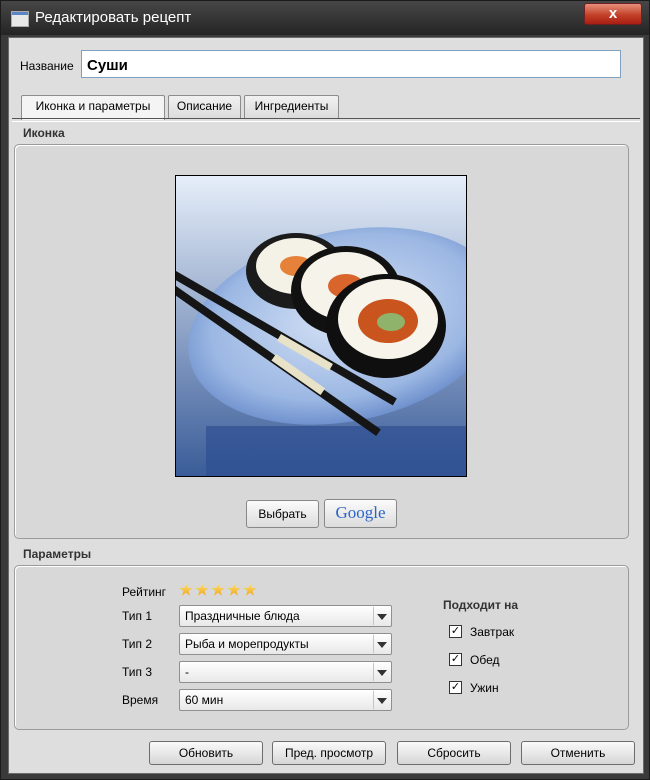  I want to click on type2-label: Тип 2, so click(137, 644).